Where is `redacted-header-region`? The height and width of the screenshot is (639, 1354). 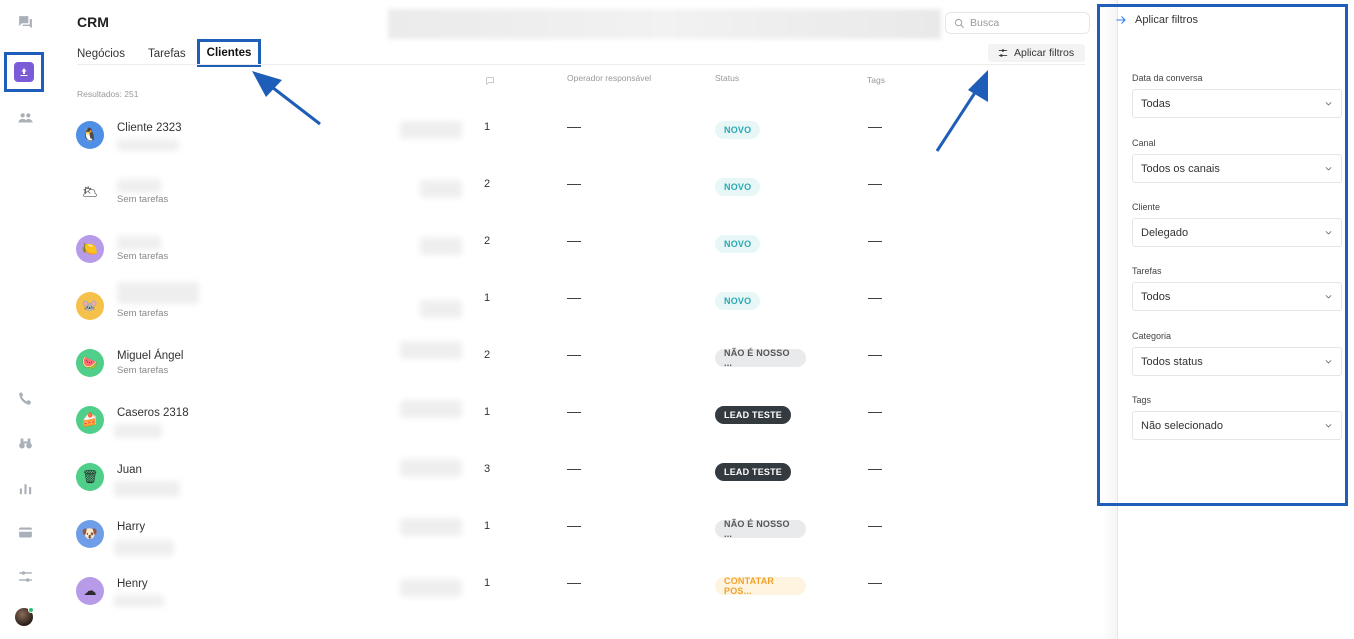 redacted-header-region is located at coordinates (664, 24).